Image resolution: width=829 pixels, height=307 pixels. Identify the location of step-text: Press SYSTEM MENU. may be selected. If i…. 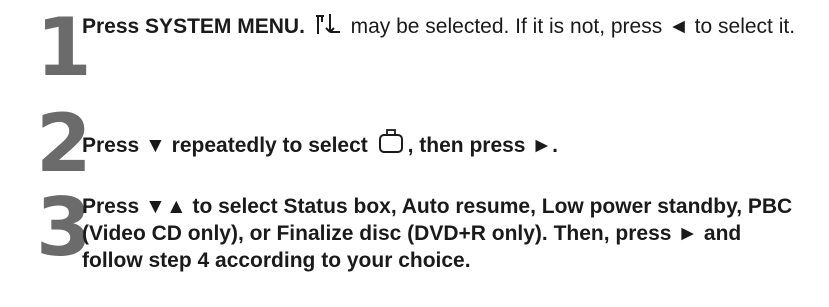
(452, 27).